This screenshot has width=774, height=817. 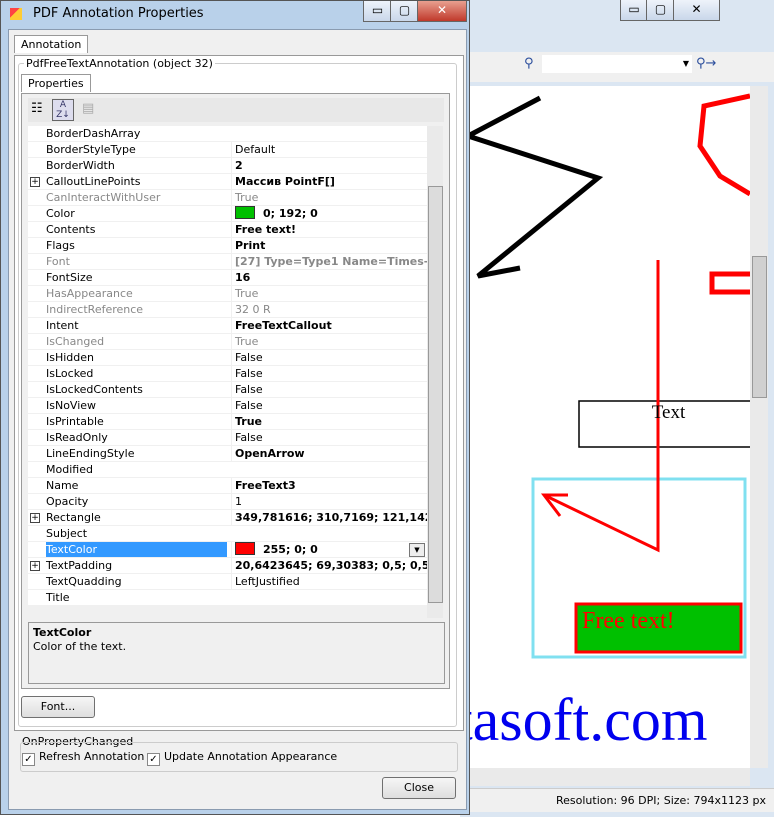 I want to click on property-value: Default, so click(x=331, y=149).